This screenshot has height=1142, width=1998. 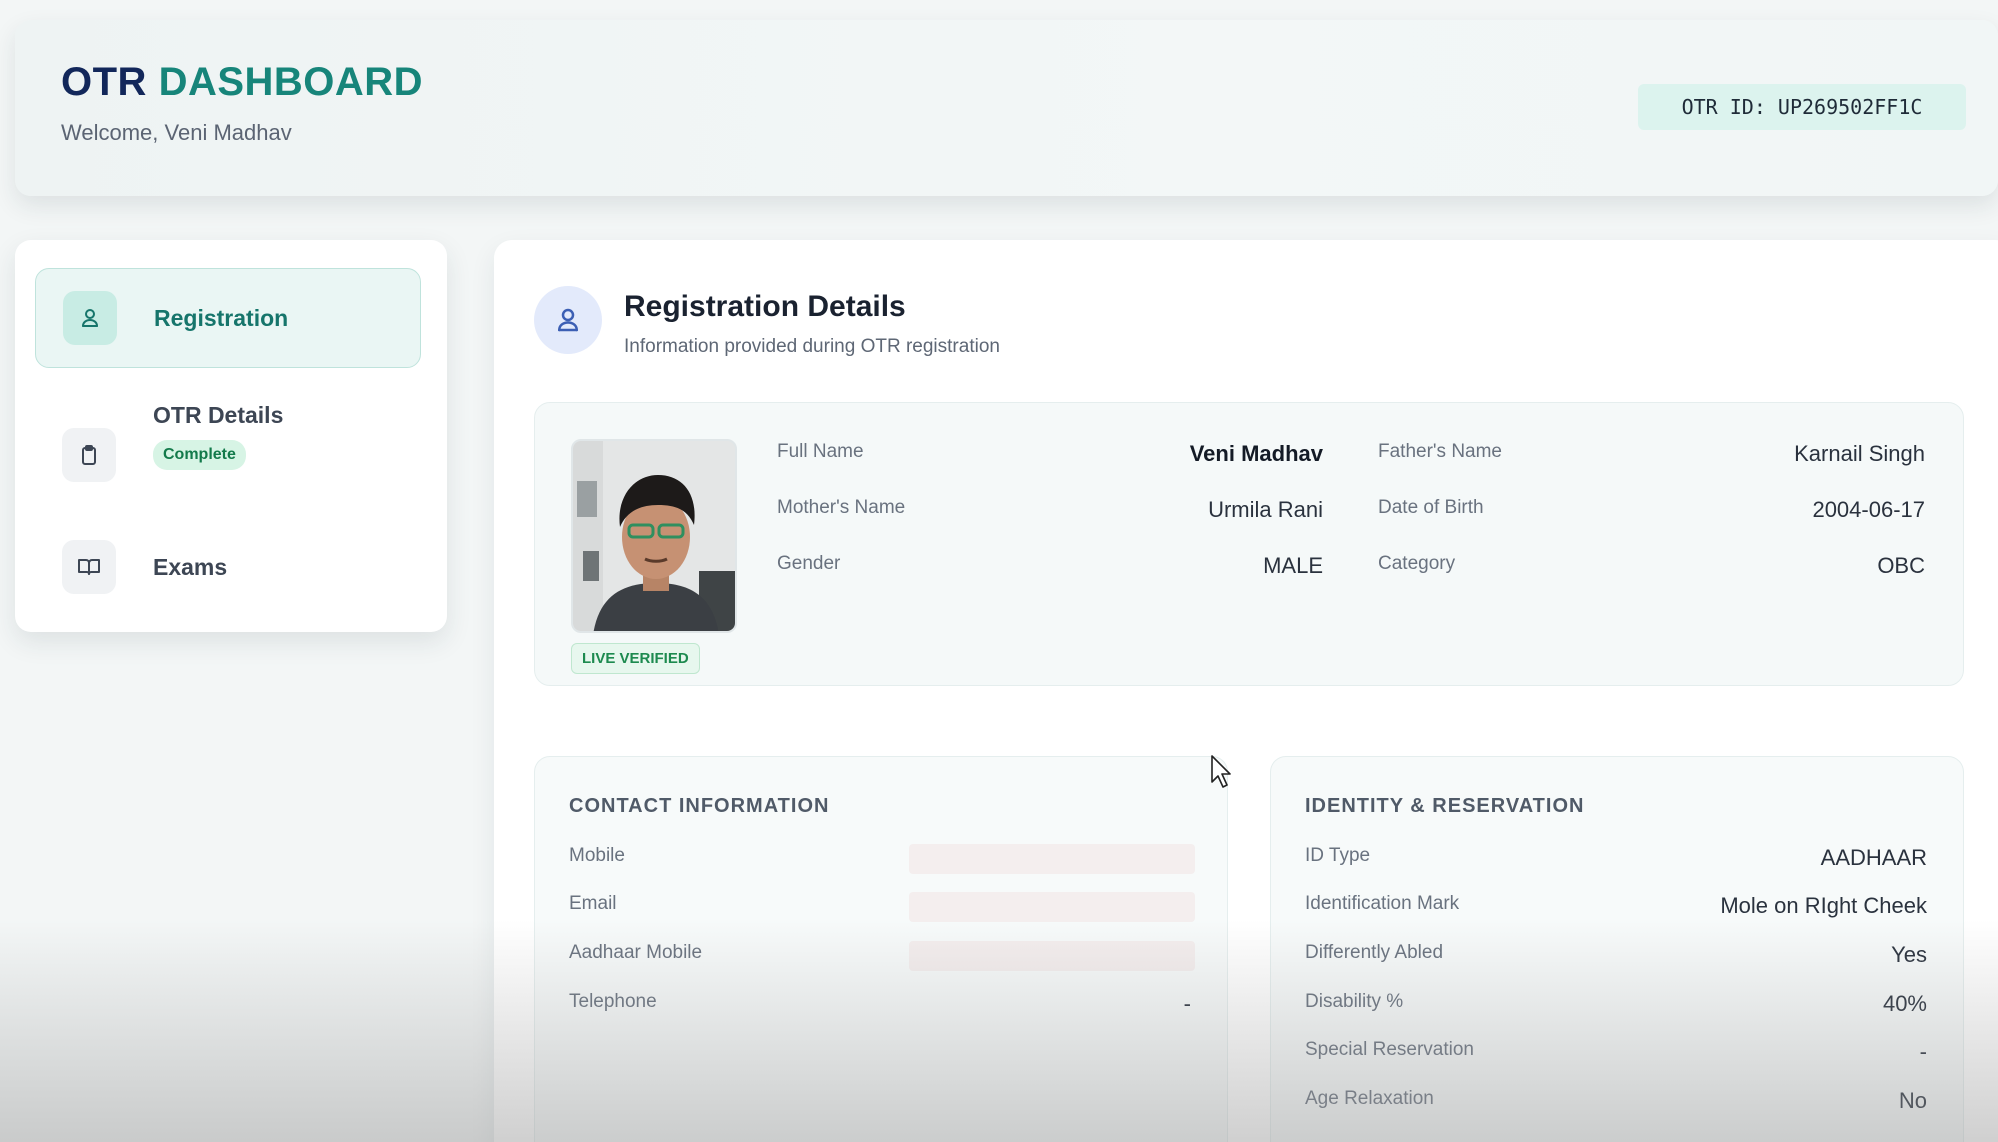 What do you see at coordinates (1909, 954) in the screenshot?
I see `differently-abled-value: Yes` at bounding box center [1909, 954].